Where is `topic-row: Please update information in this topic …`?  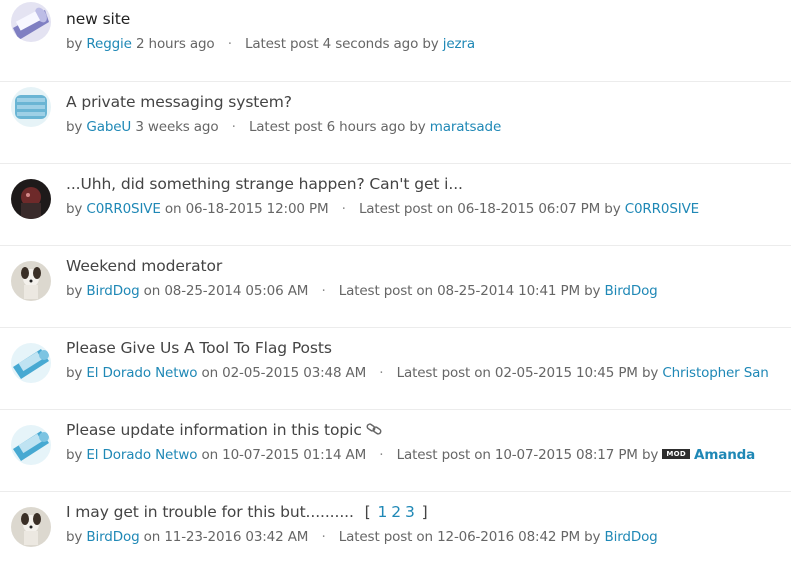 topic-row: Please update information in this topic … is located at coordinates (395, 451).